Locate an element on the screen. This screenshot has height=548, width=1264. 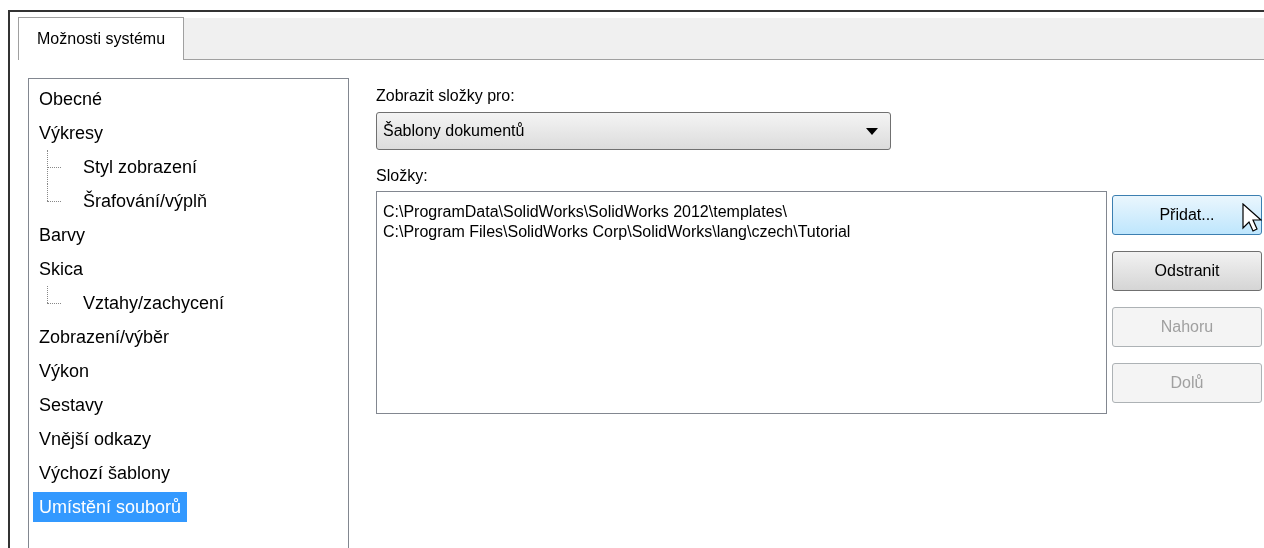
tree-item: Obecné is located at coordinates (71, 99).